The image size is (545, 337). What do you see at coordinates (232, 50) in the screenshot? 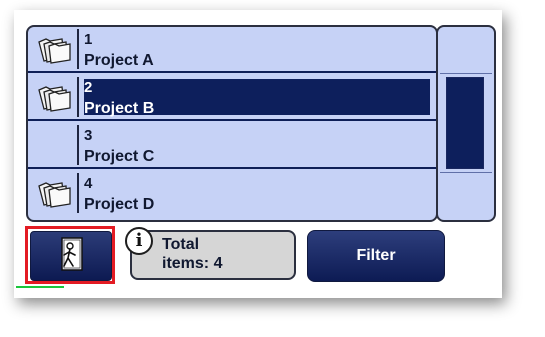
I see `list-item-1: 1 Project A` at bounding box center [232, 50].